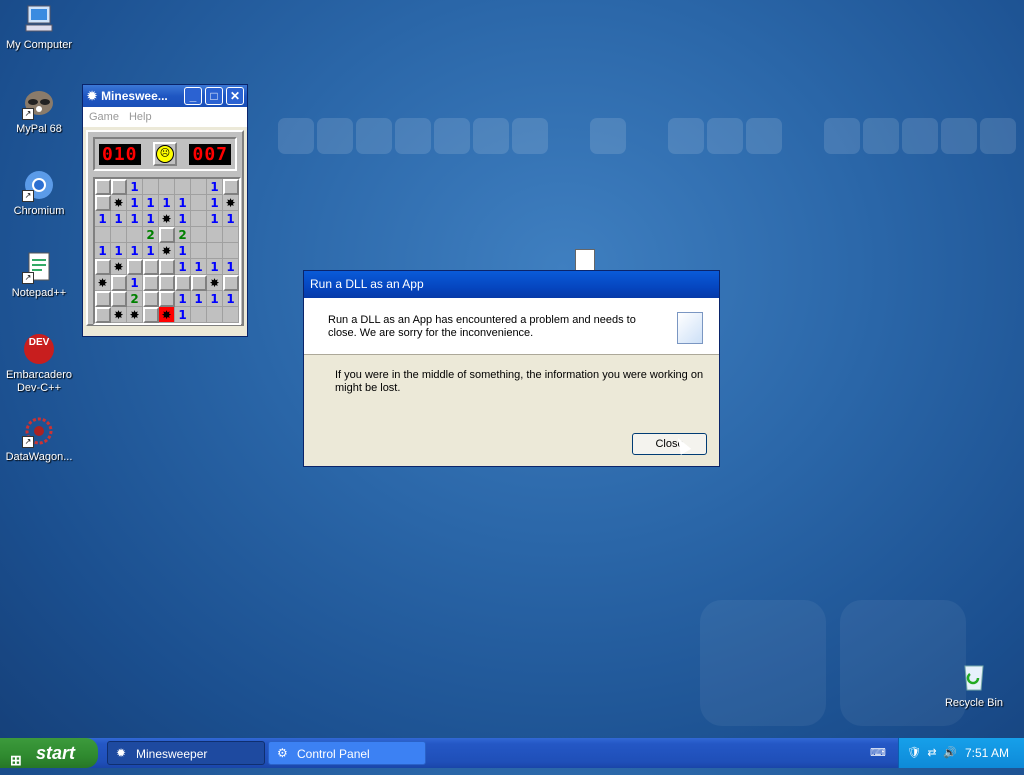 The height and width of the screenshot is (775, 1024). Describe the element at coordinates (347, 753) in the screenshot. I see `taskbar-button-control-panel: ⚙ Control Panel` at that location.